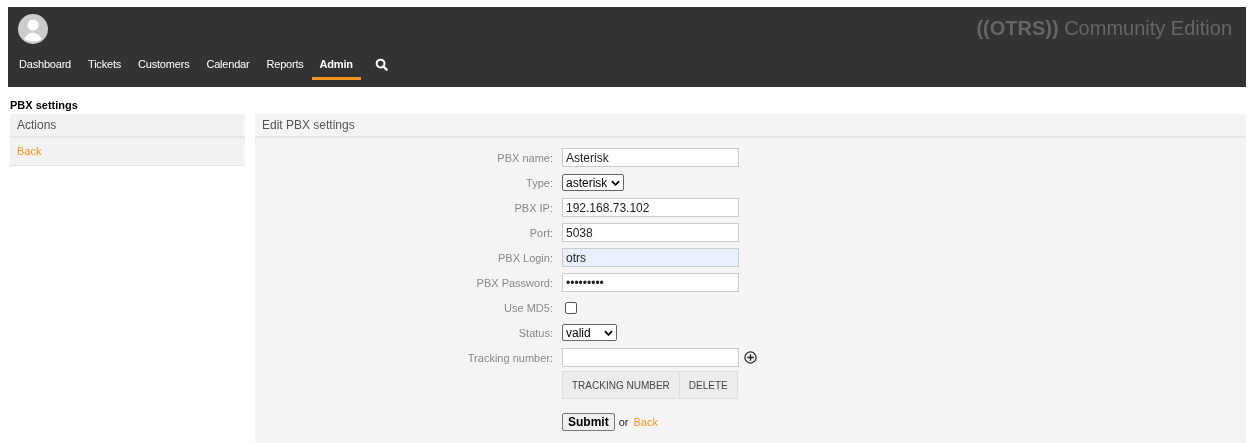 Image resolution: width=1254 pixels, height=443 pixels. Describe the element at coordinates (571, 307) in the screenshot. I see `checkbox` at that location.